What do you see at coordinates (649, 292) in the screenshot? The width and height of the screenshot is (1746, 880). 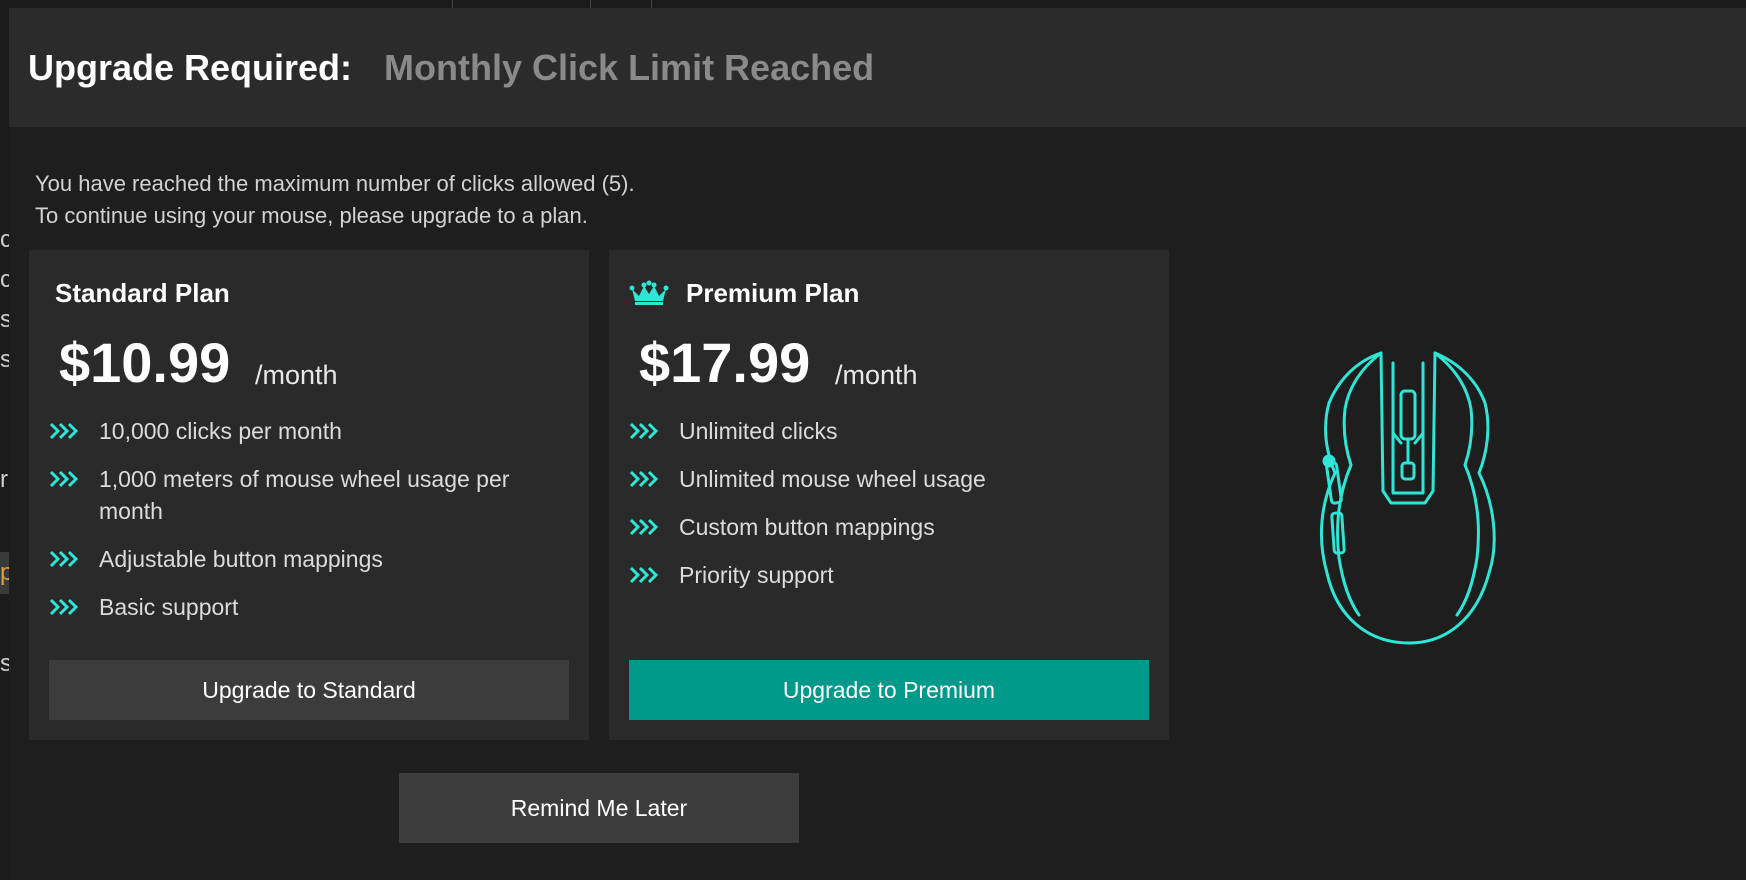 I see `crown-icon` at bounding box center [649, 292].